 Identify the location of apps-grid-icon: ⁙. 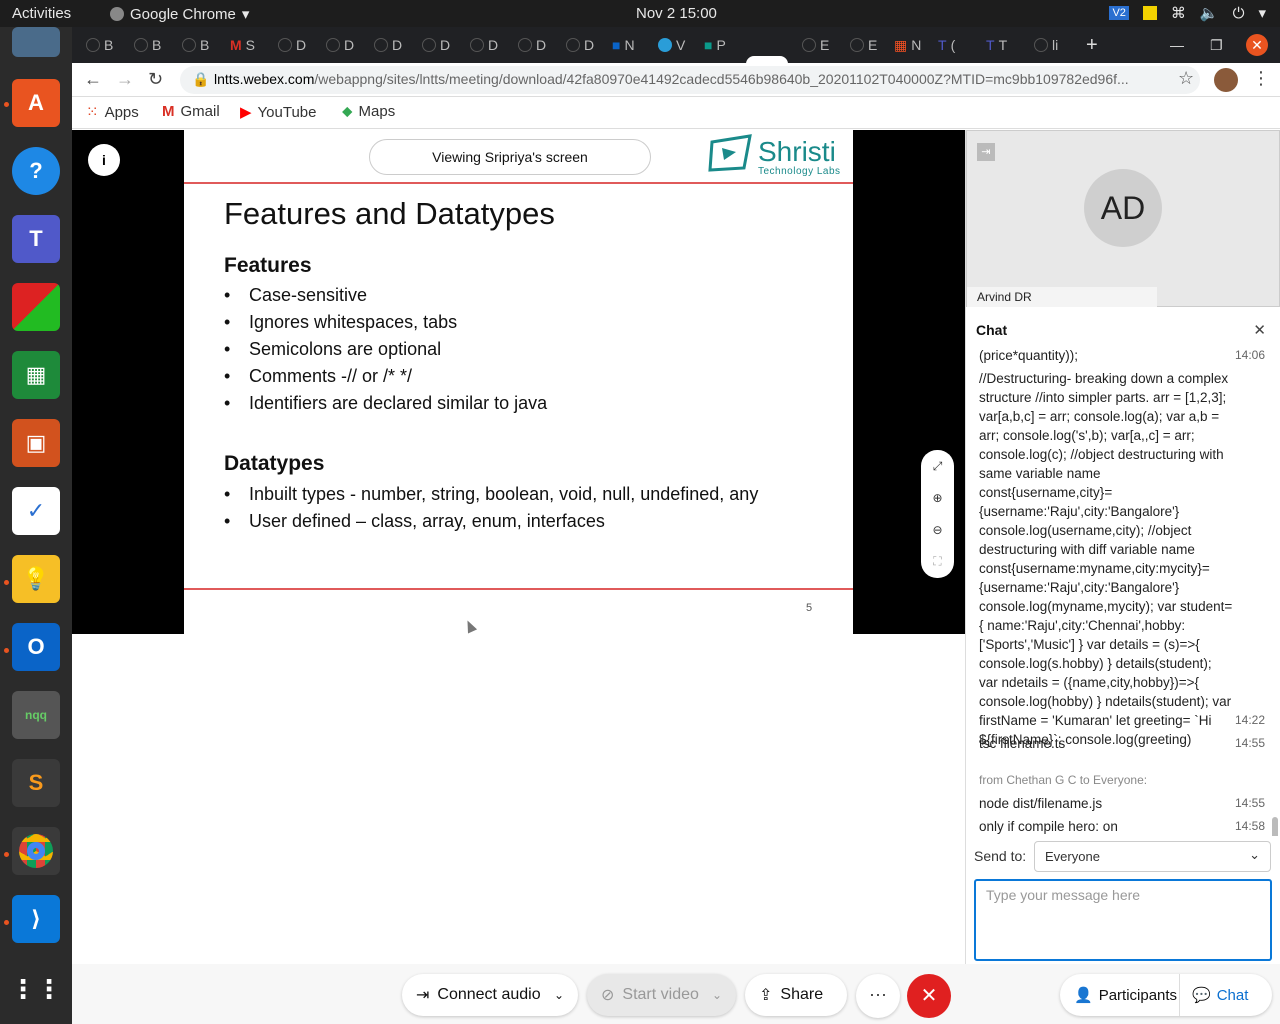
(92, 112).